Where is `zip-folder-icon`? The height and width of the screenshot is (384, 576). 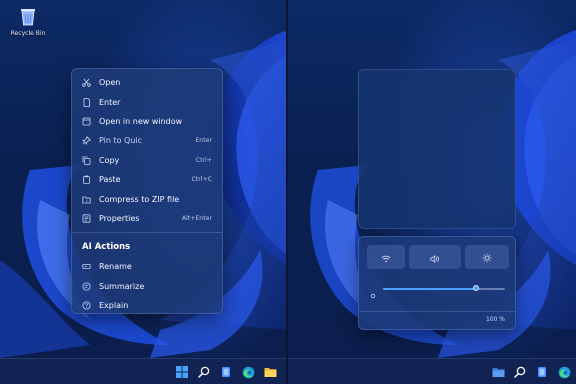
zip-folder-icon is located at coordinates (86, 199).